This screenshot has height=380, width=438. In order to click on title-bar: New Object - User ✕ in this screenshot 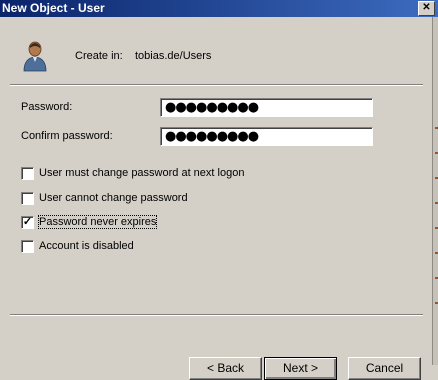, I will do `click(219, 8)`.